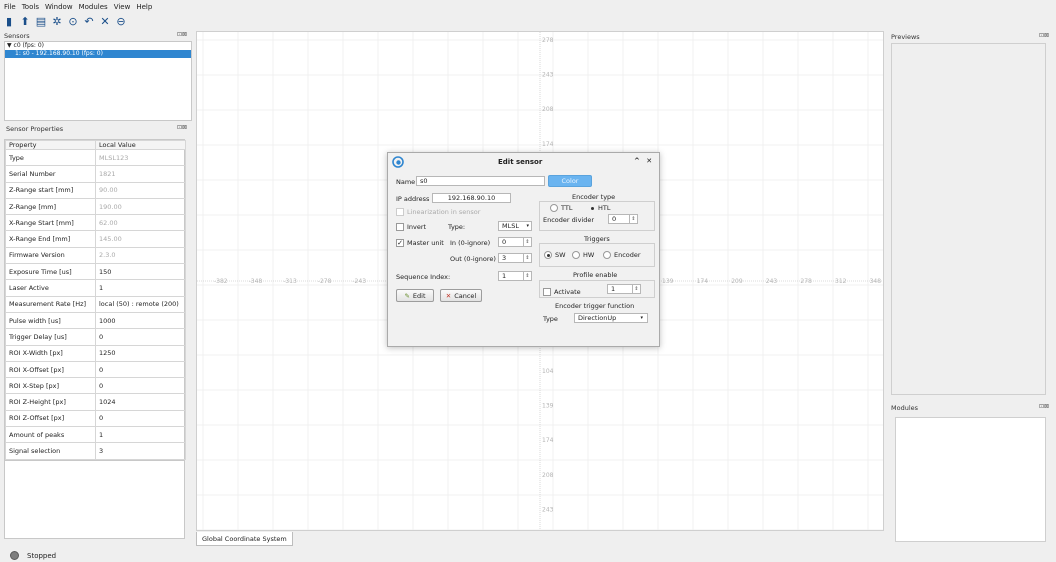  Describe the element at coordinates (50, 320) in the screenshot. I see `property-name: Pulse width [us]` at that location.